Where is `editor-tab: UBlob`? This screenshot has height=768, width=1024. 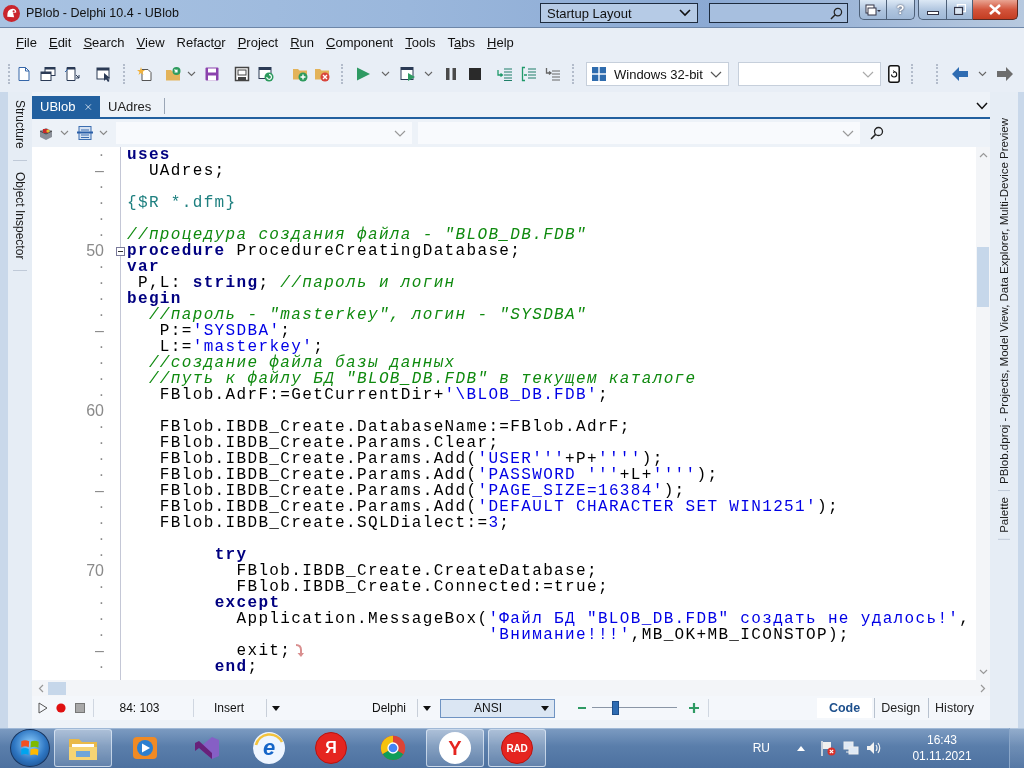 editor-tab: UBlob is located at coordinates (66, 106).